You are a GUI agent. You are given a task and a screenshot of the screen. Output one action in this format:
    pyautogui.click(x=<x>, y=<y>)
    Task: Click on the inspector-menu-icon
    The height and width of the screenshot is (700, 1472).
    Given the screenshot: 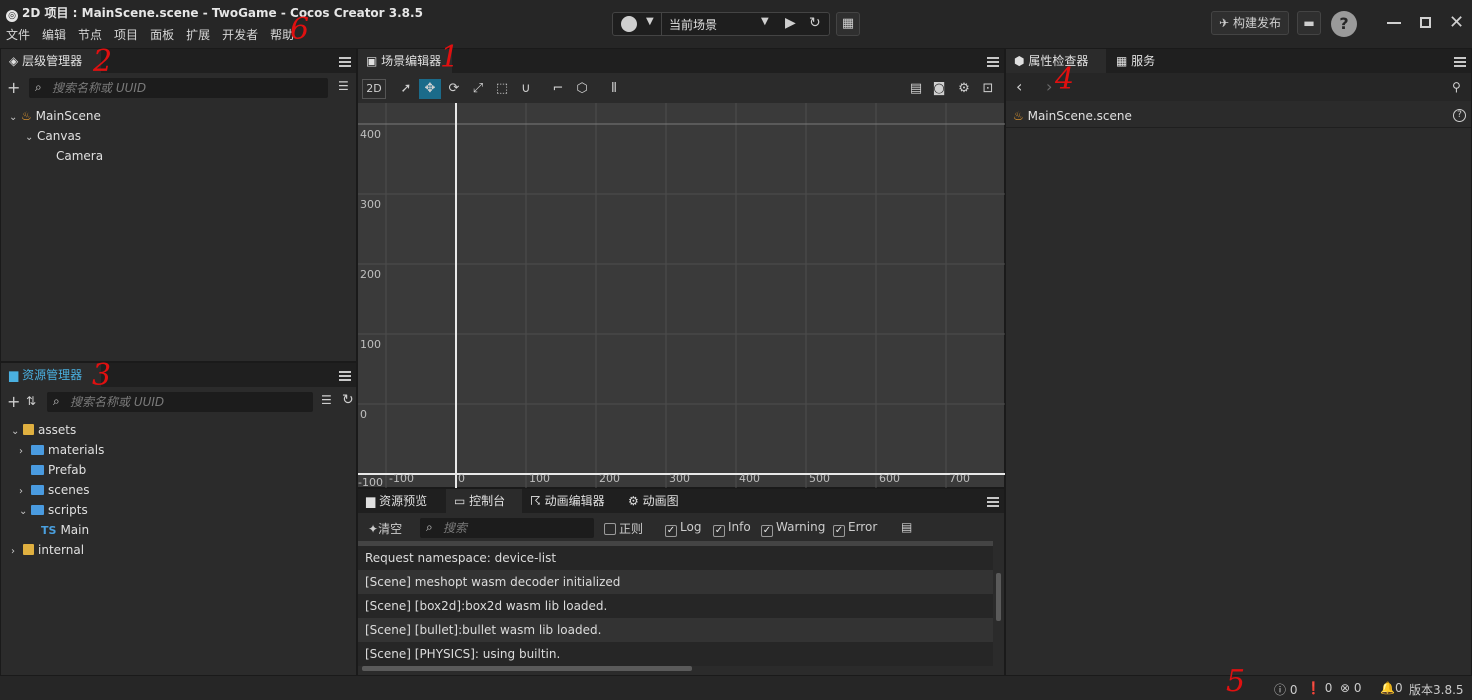 What is the action you would take?
    pyautogui.click(x=1460, y=62)
    